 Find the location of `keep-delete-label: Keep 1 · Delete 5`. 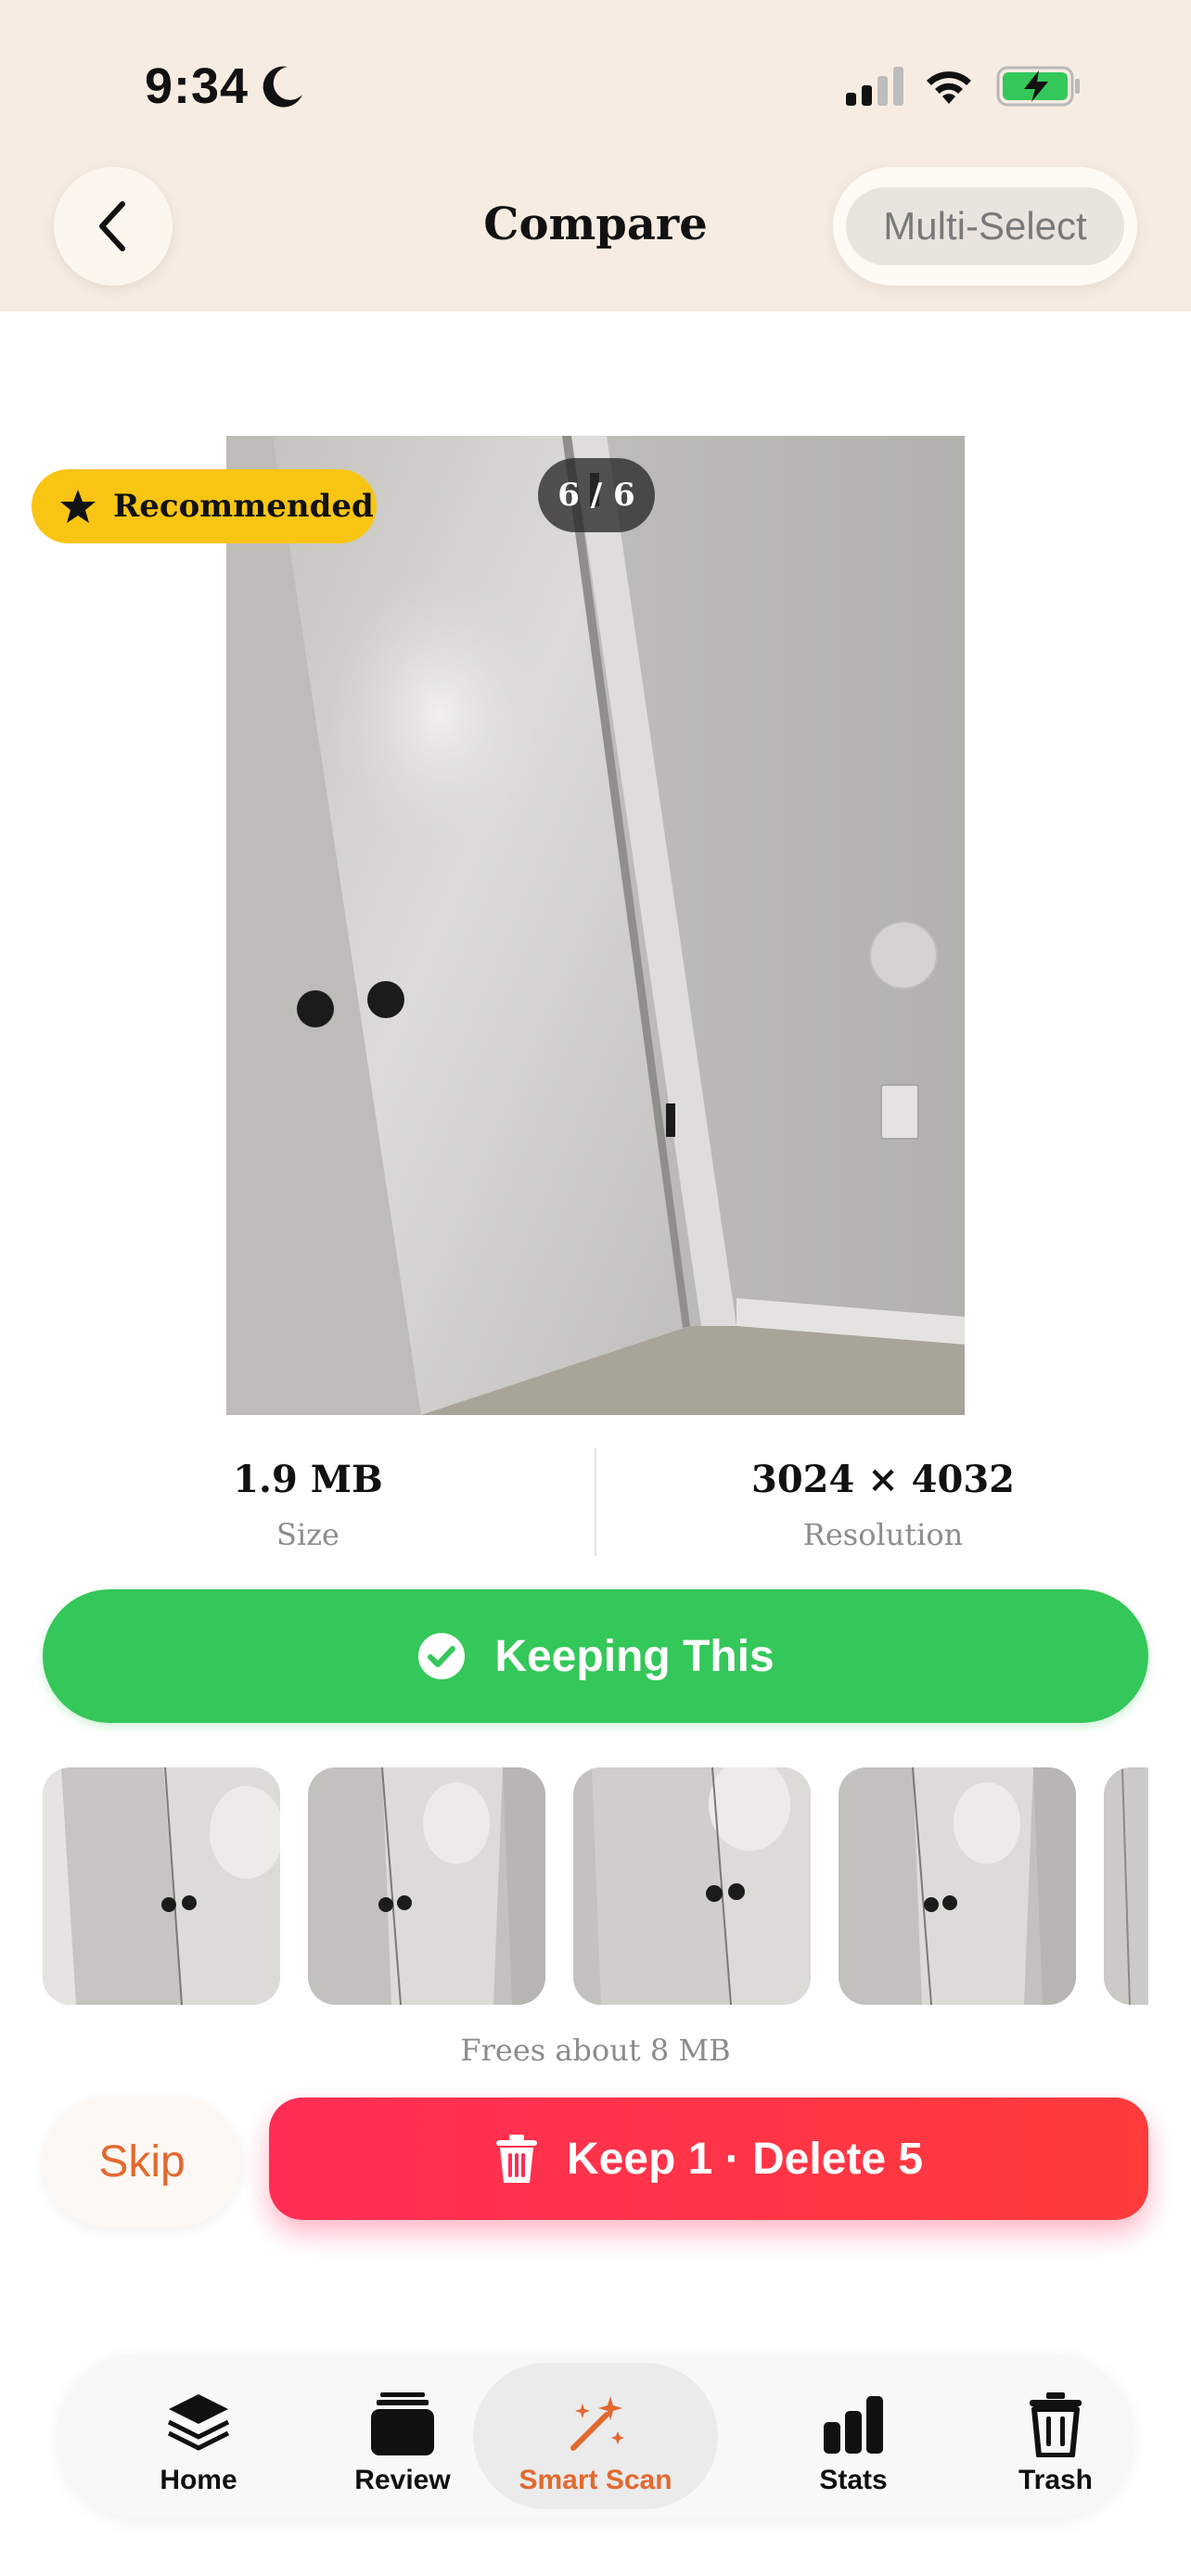

keep-delete-label: Keep 1 · Delete 5 is located at coordinates (745, 2159).